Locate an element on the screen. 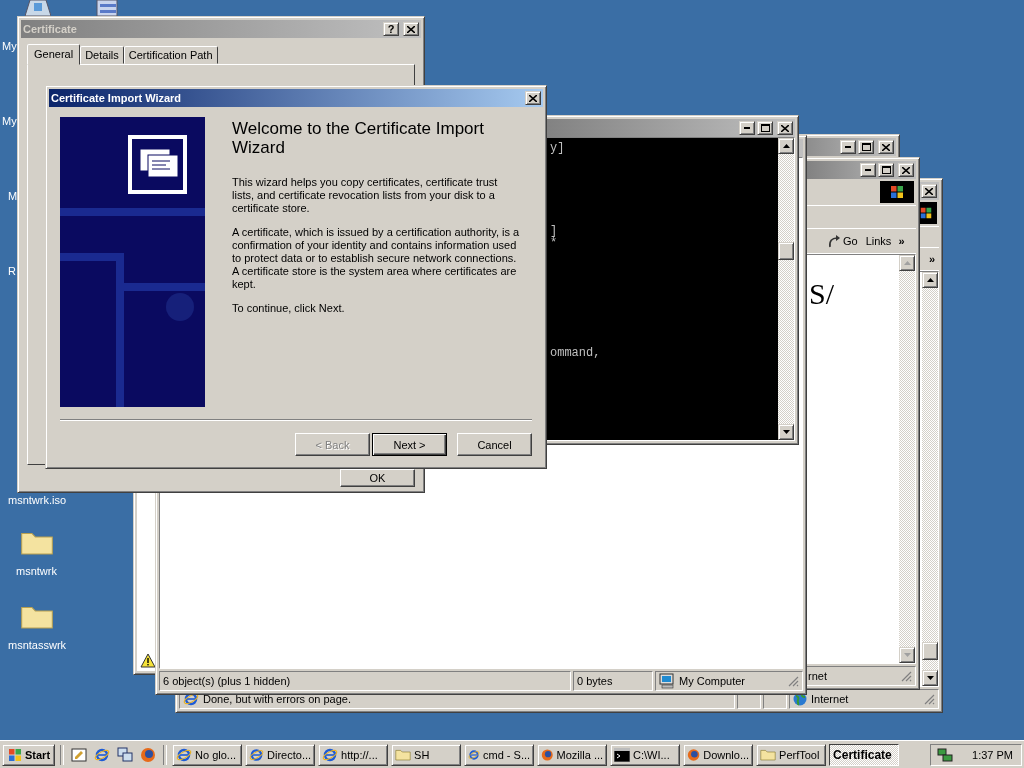  tab: Certification Path is located at coordinates (170, 55).